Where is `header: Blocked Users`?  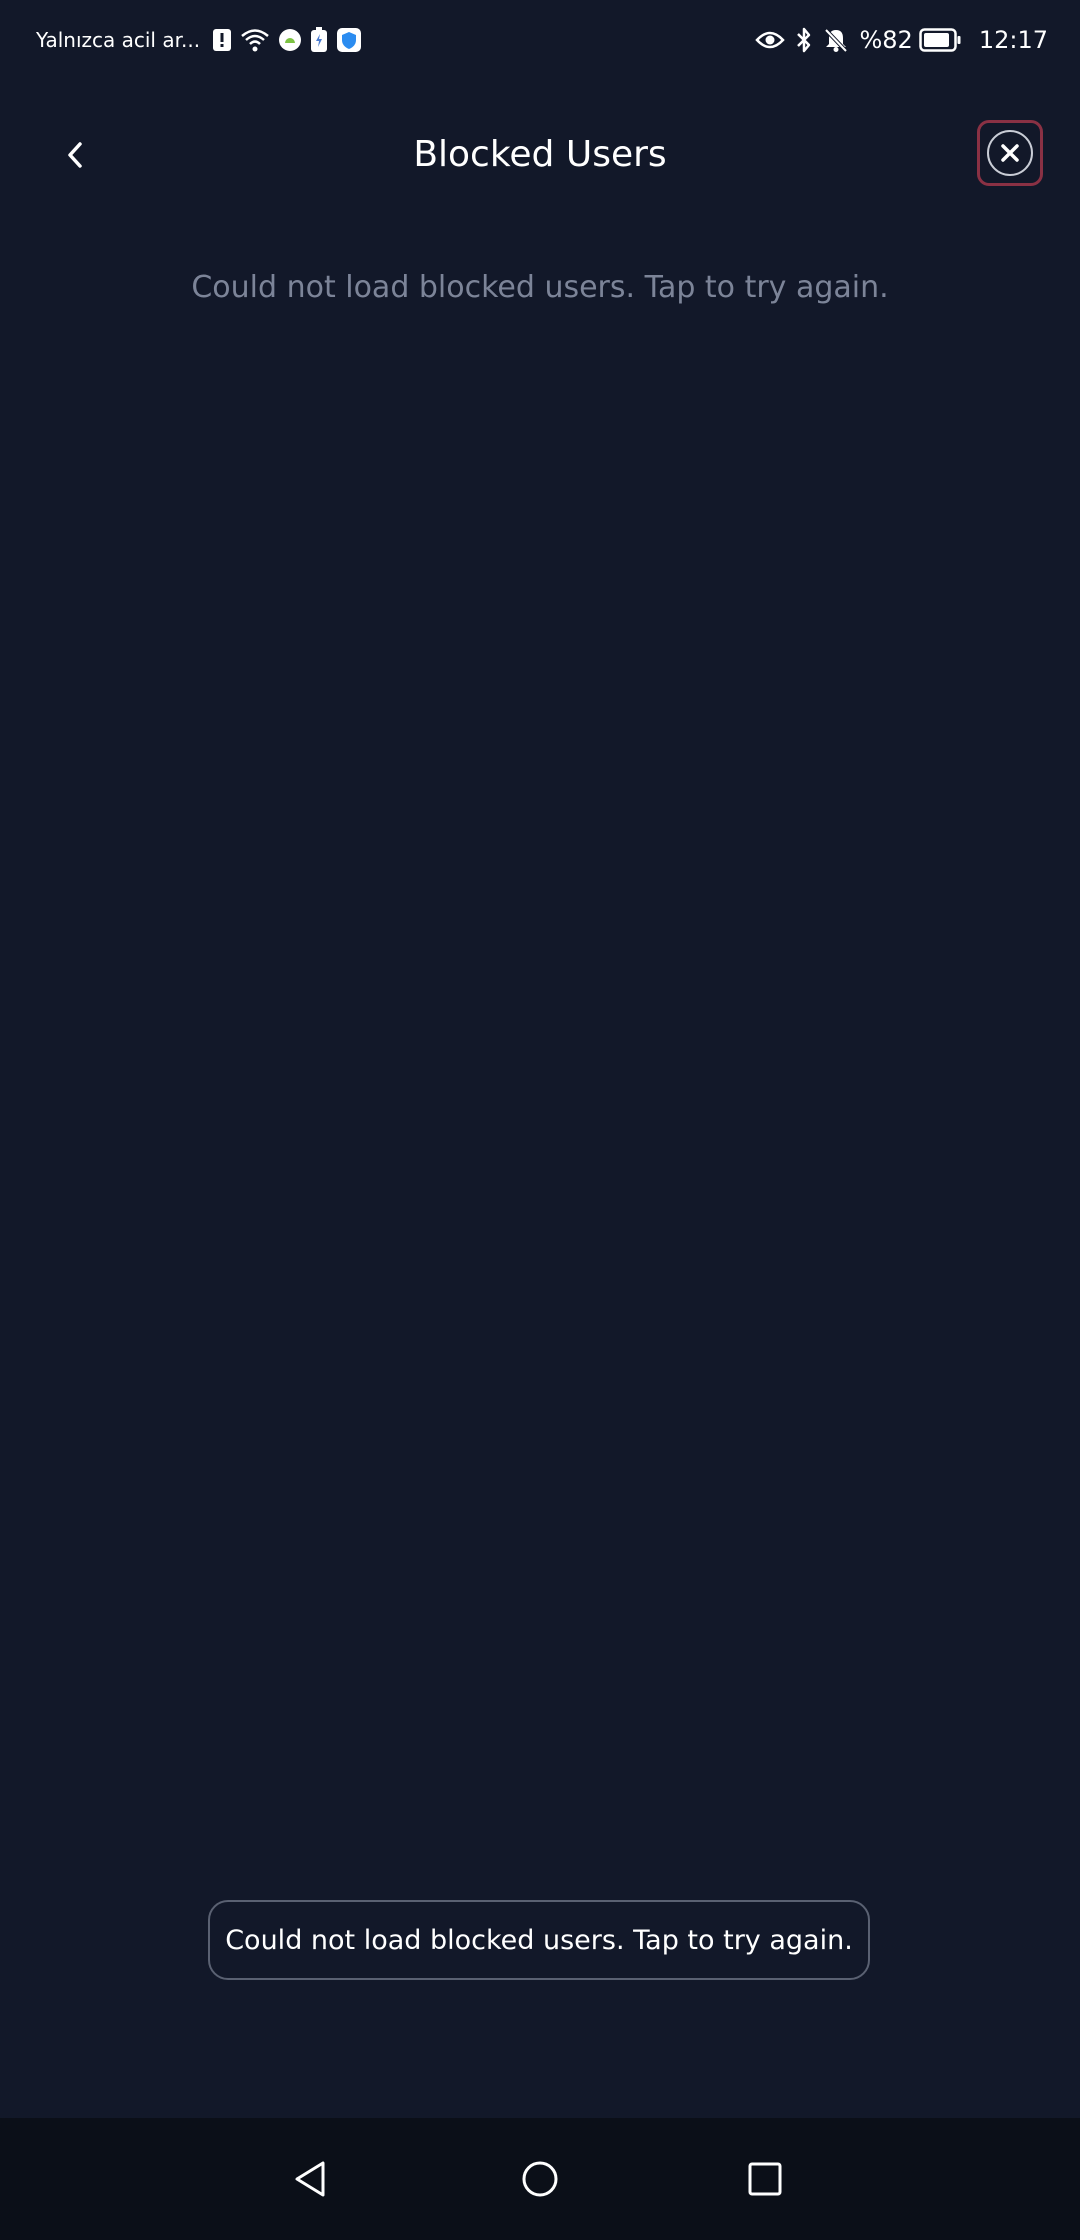
header: Blocked Users is located at coordinates (540, 155).